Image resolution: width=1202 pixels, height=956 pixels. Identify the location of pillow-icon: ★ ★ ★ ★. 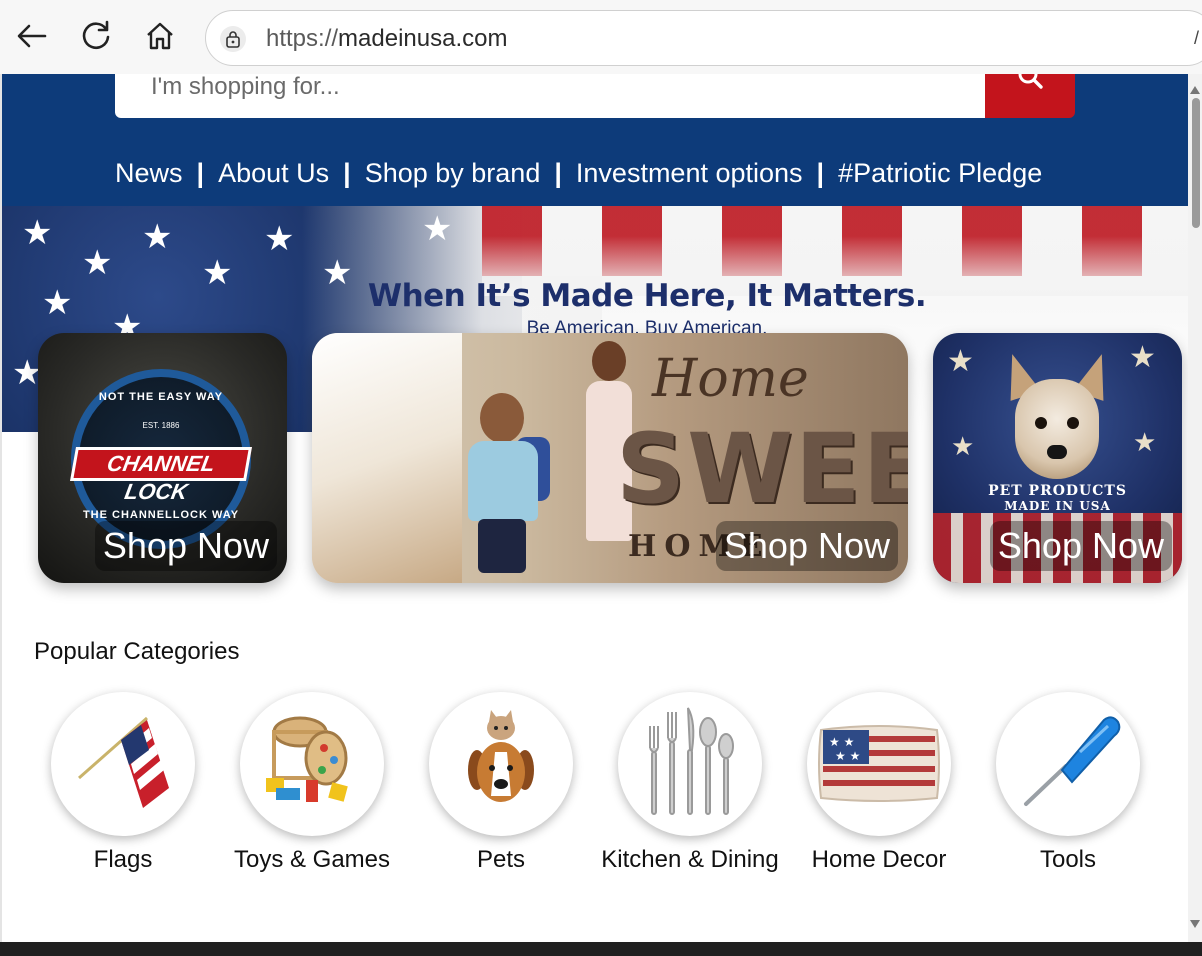
(879, 763).